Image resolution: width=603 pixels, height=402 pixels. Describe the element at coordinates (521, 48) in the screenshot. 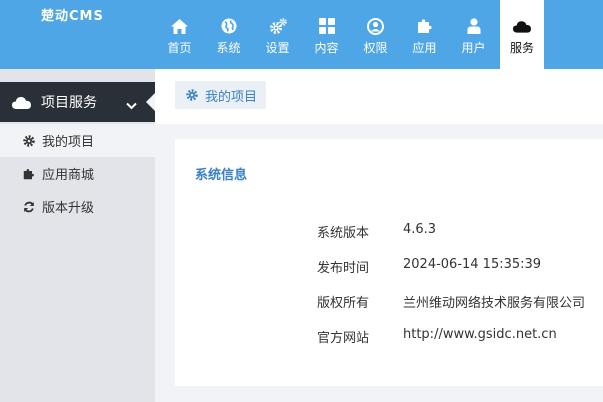

I see `nav-label: 服务` at that location.